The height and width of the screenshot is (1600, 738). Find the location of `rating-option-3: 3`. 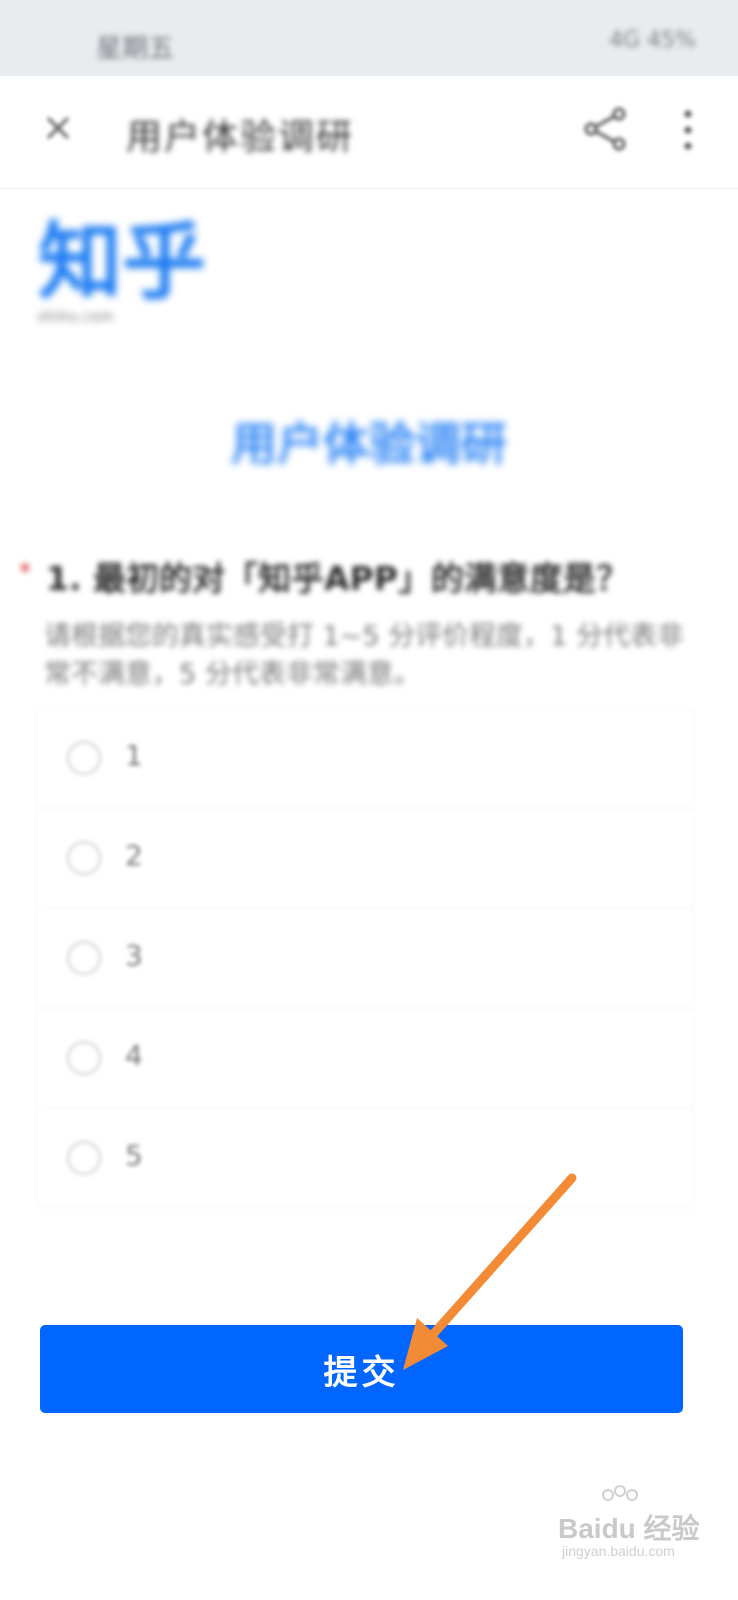

rating-option-3: 3 is located at coordinates (365, 959).